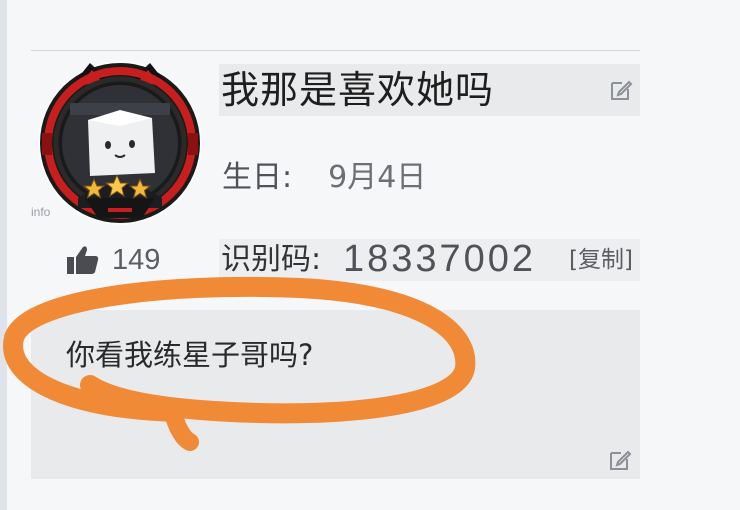 The height and width of the screenshot is (510, 740). What do you see at coordinates (358, 90) in the screenshot?
I see `nickname: 我那是喜欢她吗` at bounding box center [358, 90].